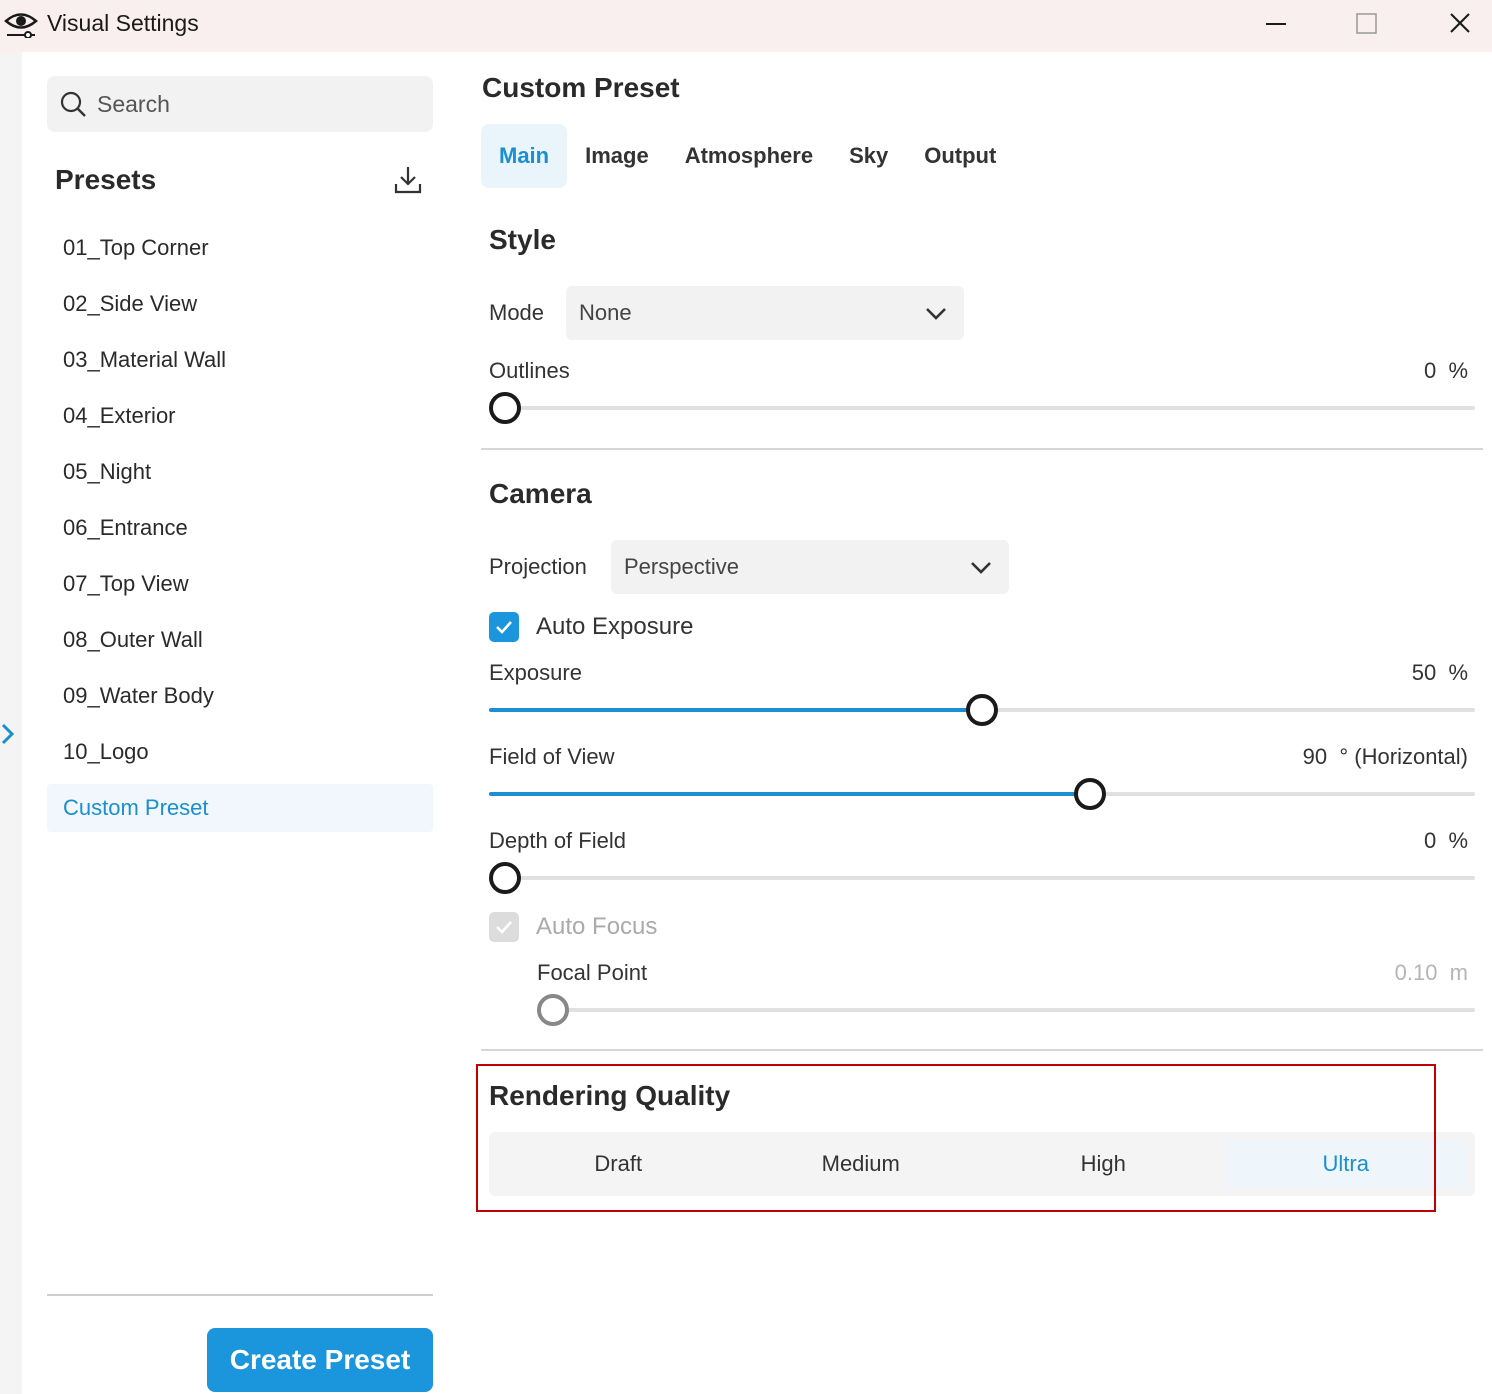  Describe the element at coordinates (1430, 840) in the screenshot. I see `dof-number: 0` at that location.